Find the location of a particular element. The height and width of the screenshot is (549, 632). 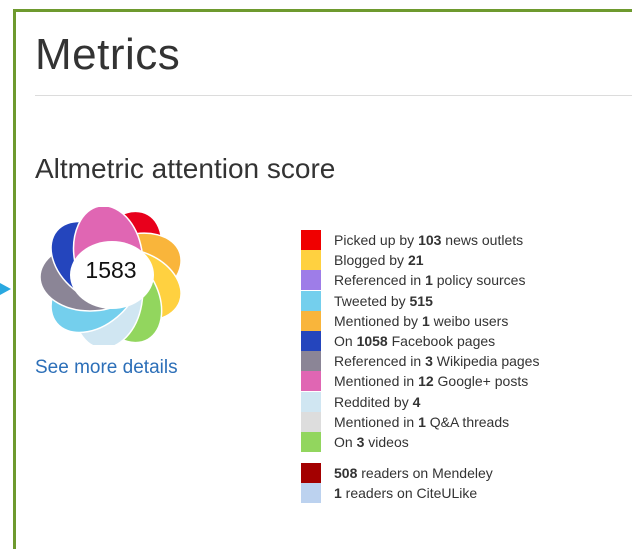

legend-item: Mentioned by 1 weibo users is located at coordinates (420, 320).